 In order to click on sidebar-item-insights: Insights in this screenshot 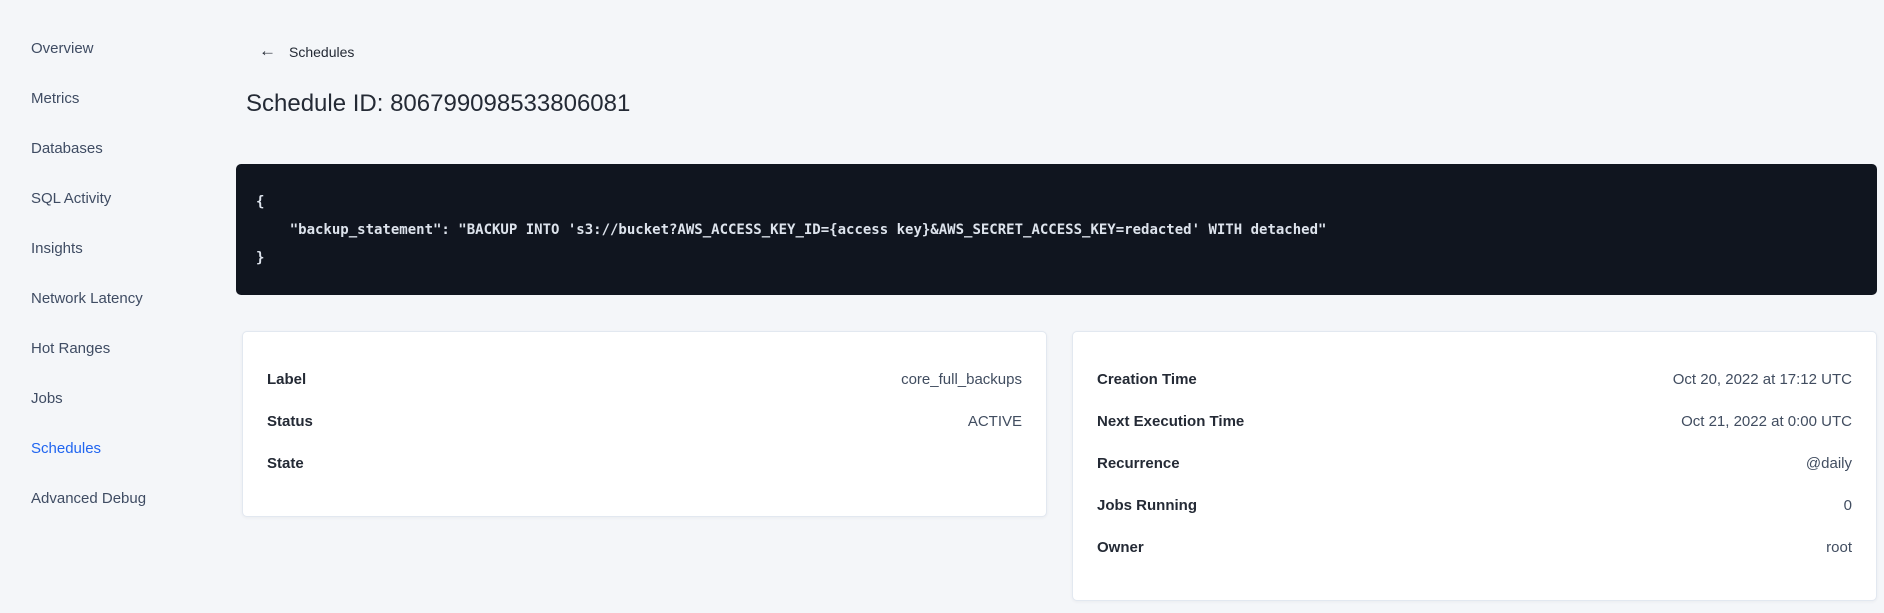, I will do `click(118, 248)`.